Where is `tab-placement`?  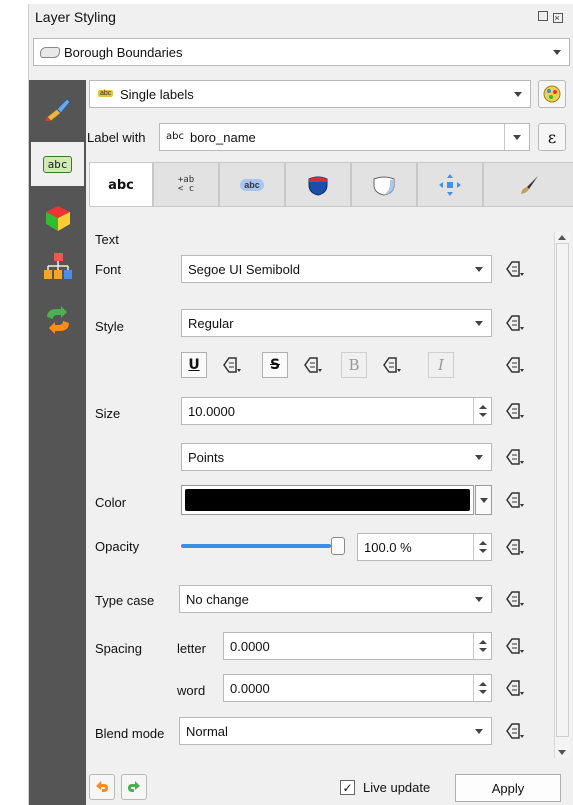
tab-placement is located at coordinates (450, 184).